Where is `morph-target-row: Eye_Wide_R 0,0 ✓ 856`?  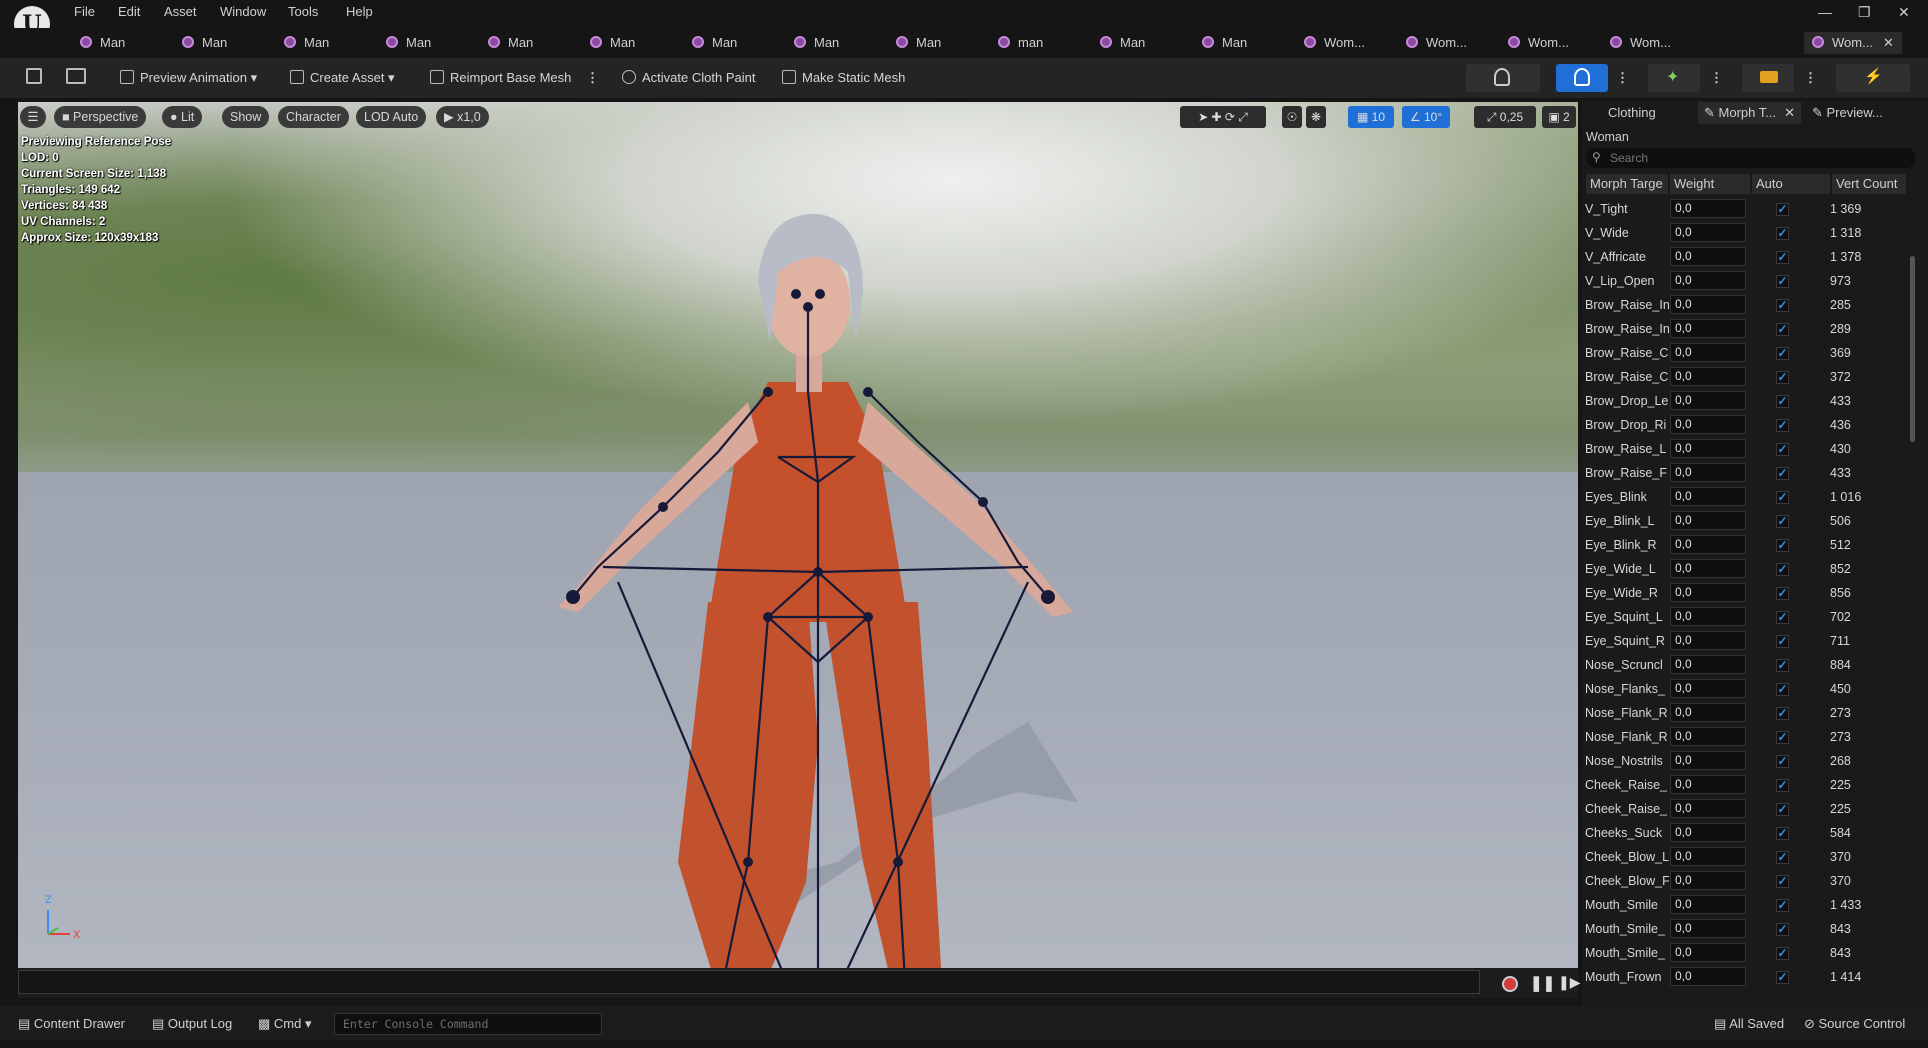
morph-target-row: Eye_Wide_R 0,0 ✓ 856 is located at coordinates (1746, 593).